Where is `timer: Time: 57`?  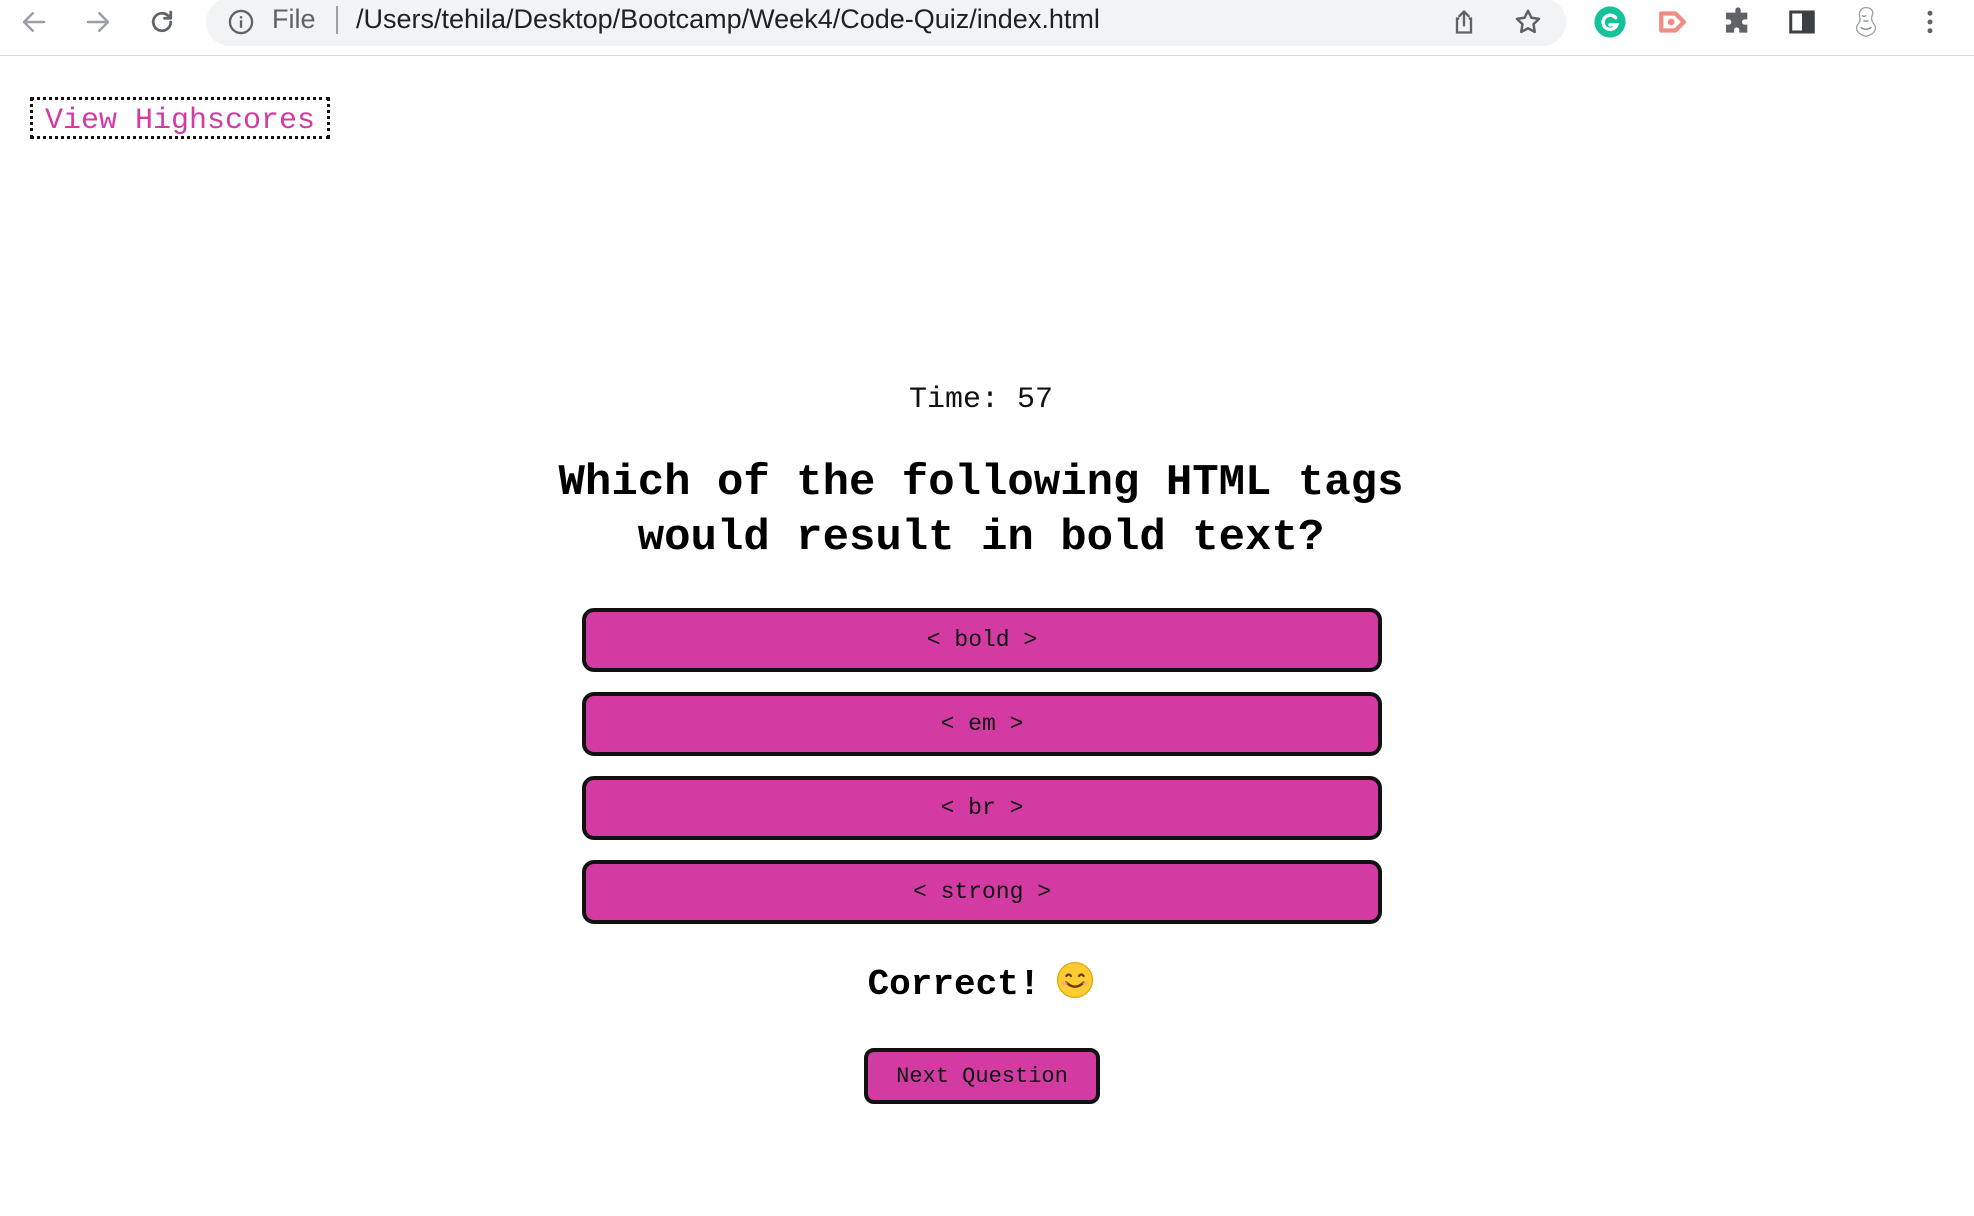 timer: Time: 57 is located at coordinates (981, 400).